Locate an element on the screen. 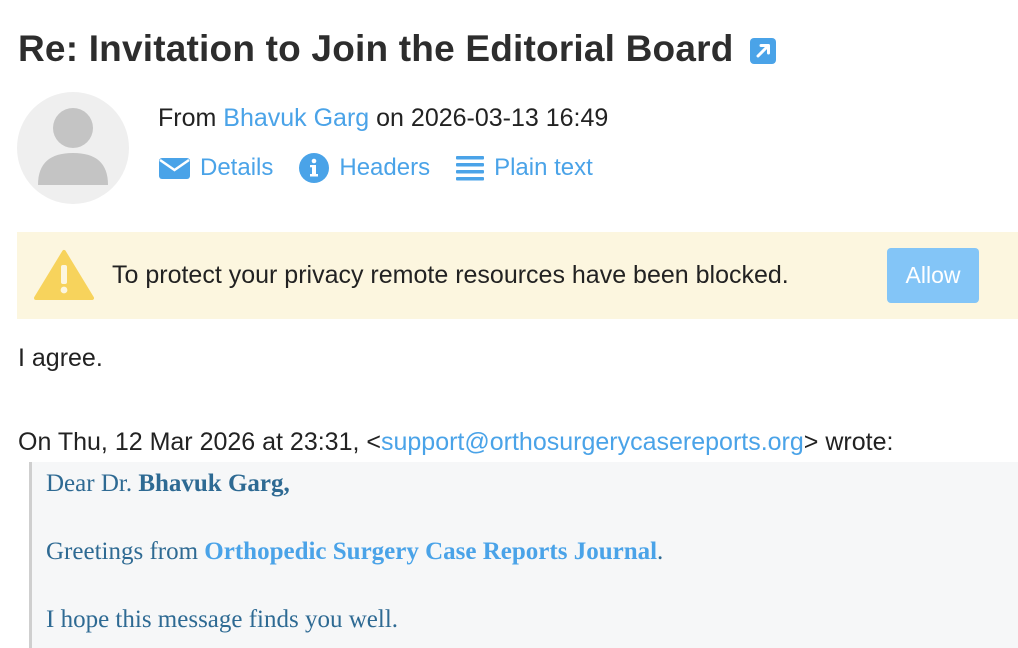 Image resolution: width=1018 pixels, height=648 pixels. date-prefix: on is located at coordinates (390, 118).